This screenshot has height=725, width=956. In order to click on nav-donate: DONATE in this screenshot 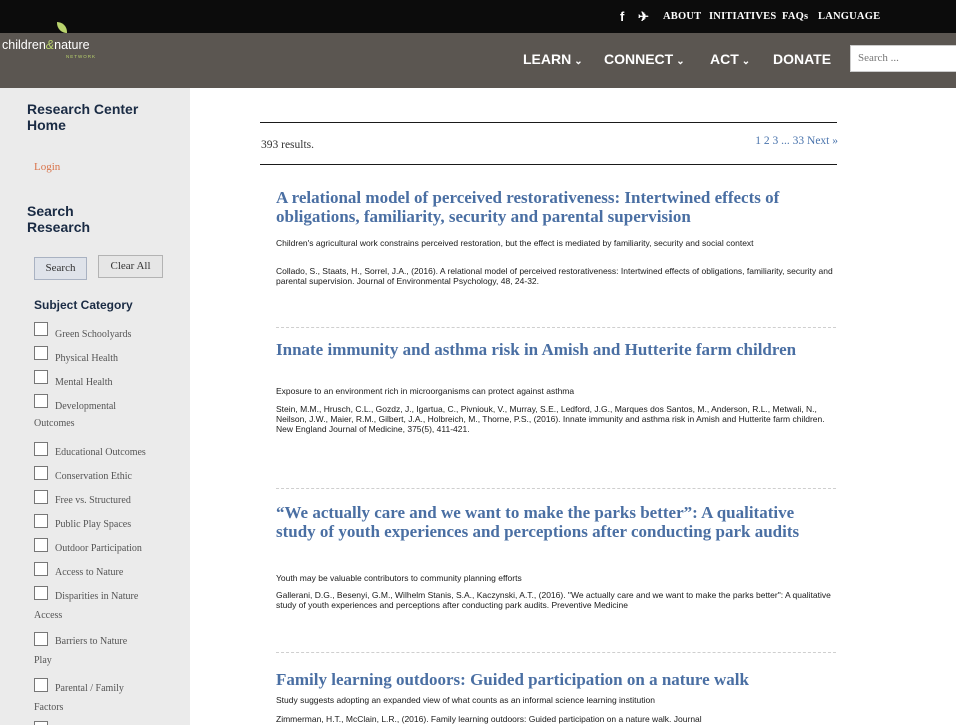, I will do `click(802, 59)`.